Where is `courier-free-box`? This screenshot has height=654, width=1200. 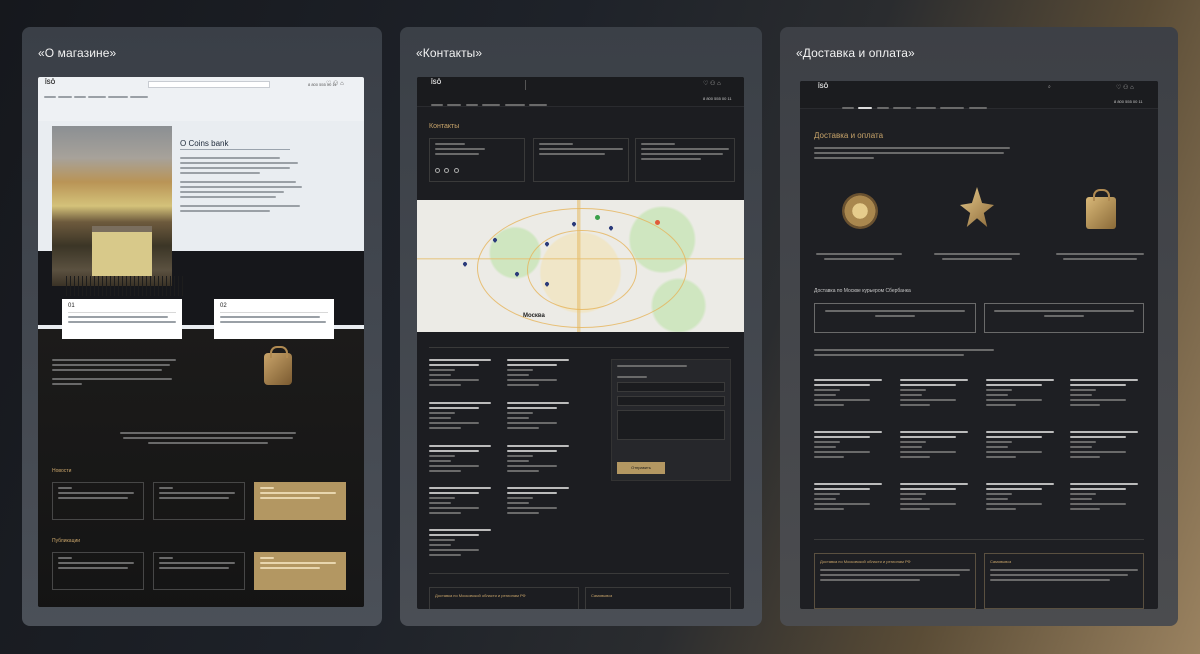 courier-free-box is located at coordinates (895, 318).